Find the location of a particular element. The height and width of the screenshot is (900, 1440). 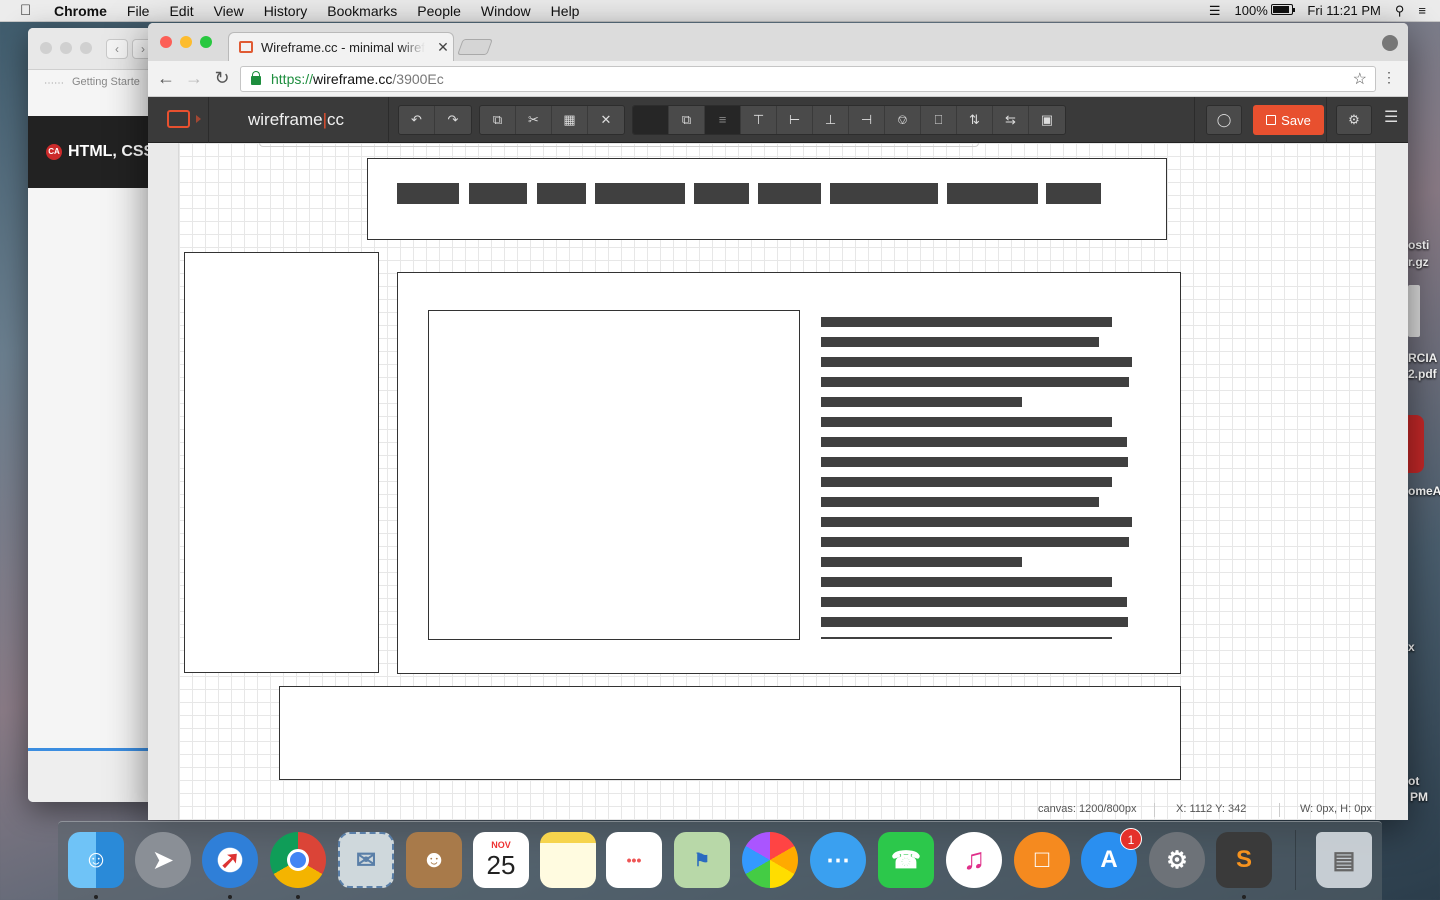

copy-icon: ⧉ is located at coordinates (498, 120).